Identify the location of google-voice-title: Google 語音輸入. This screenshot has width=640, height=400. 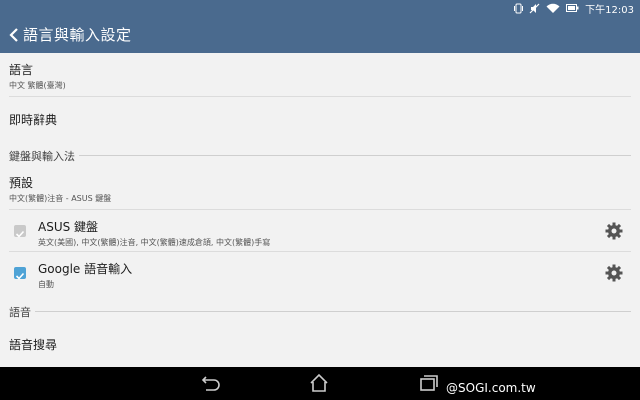
(85, 269).